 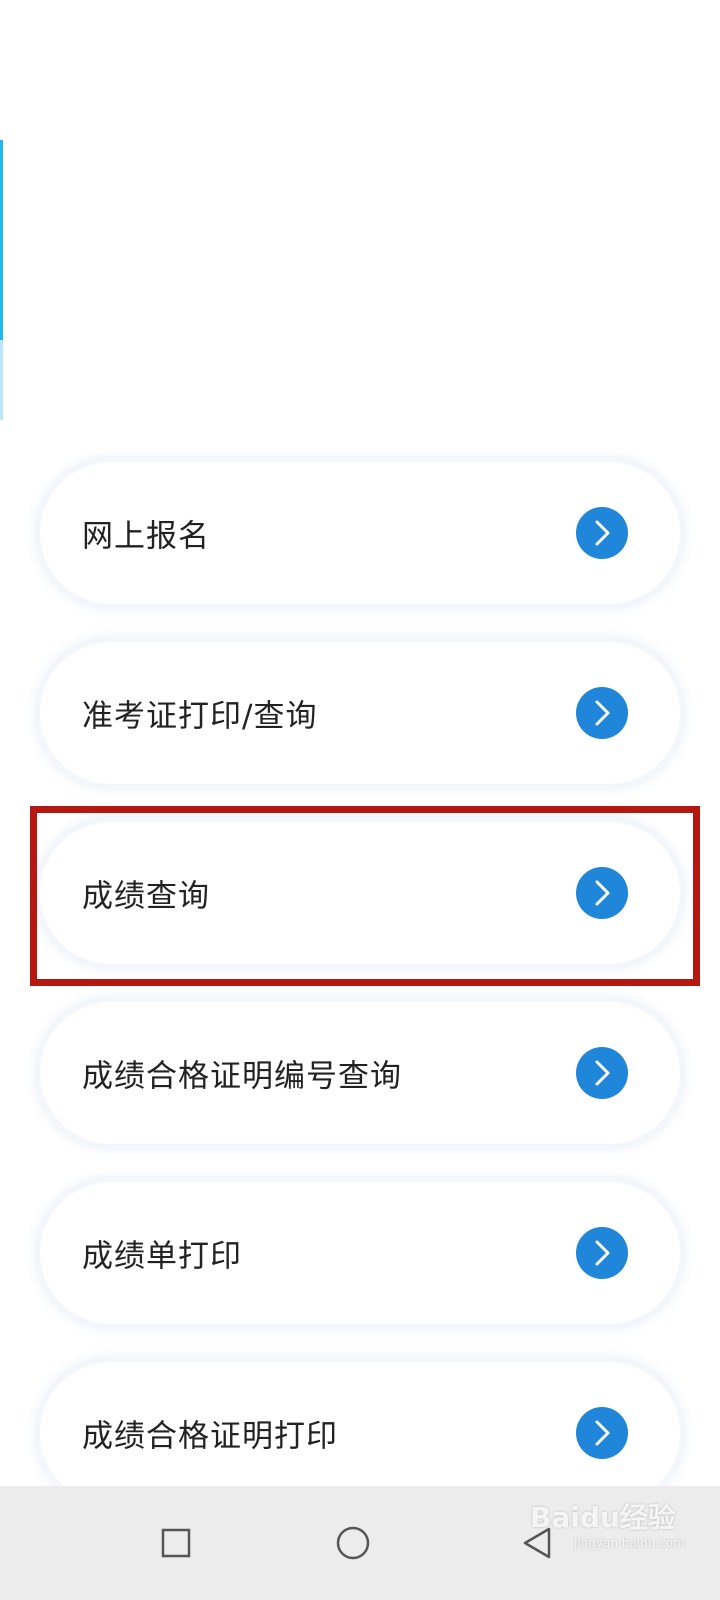 I want to click on square-icon, so click(x=176, y=1543).